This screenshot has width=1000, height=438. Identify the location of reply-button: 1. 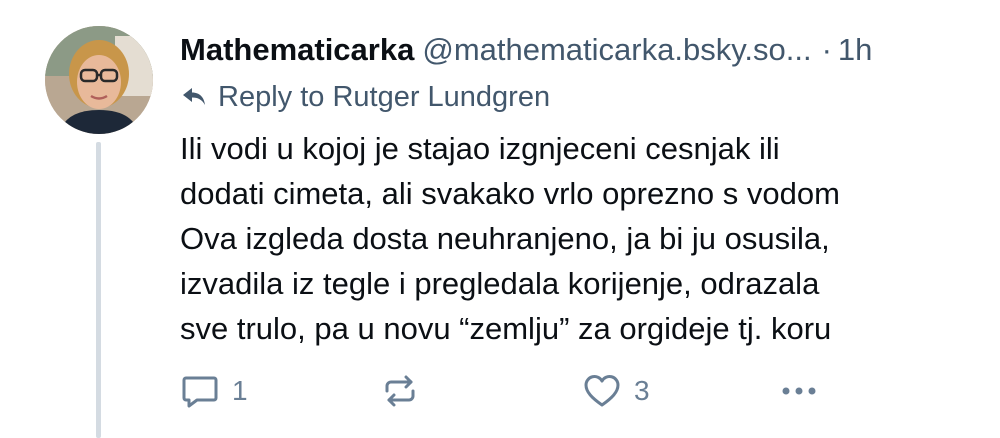
(214, 391).